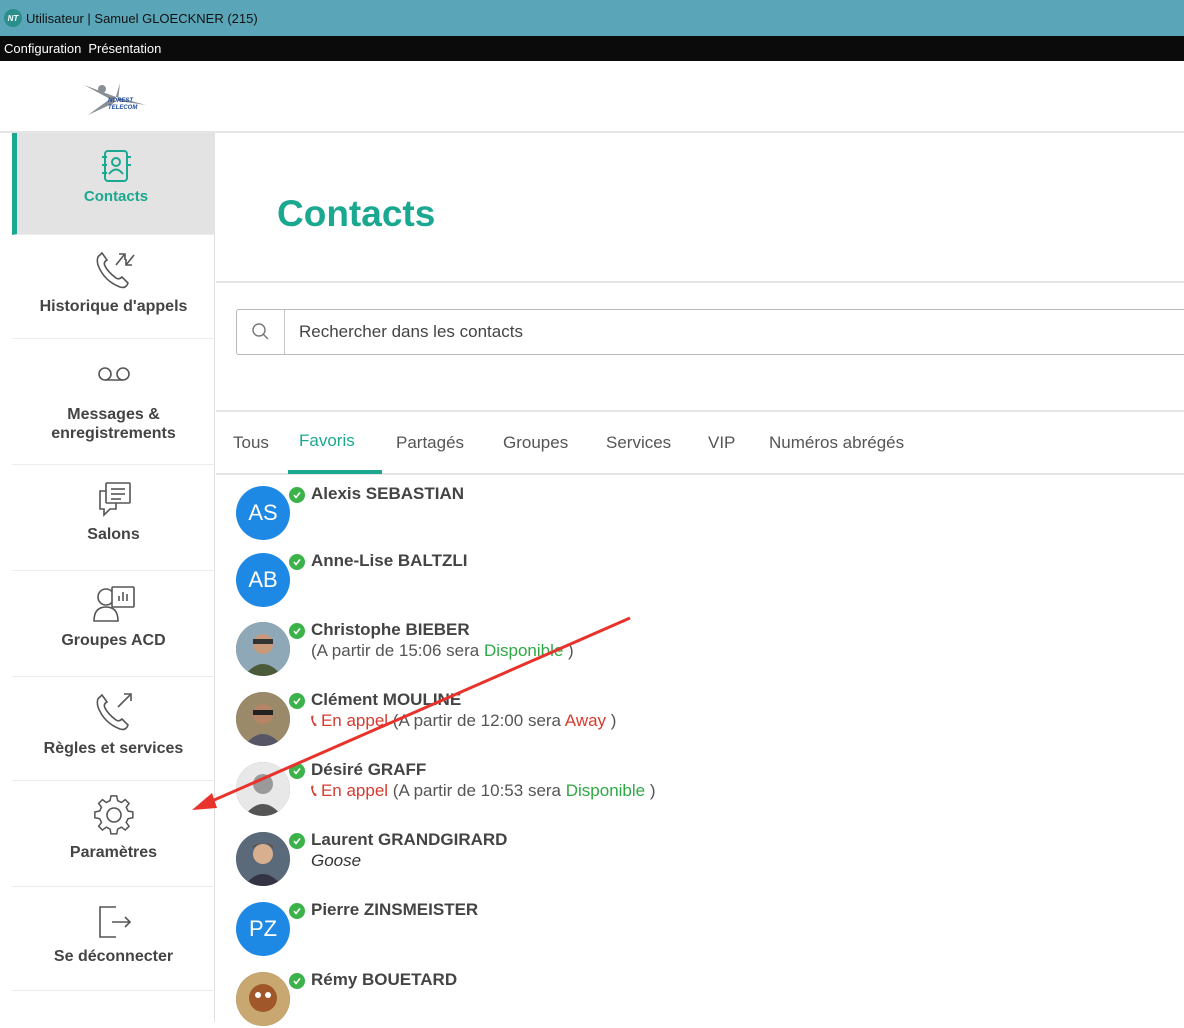  What do you see at coordinates (386, 699) in the screenshot?
I see `contact-name: Clément MOULINE` at bounding box center [386, 699].